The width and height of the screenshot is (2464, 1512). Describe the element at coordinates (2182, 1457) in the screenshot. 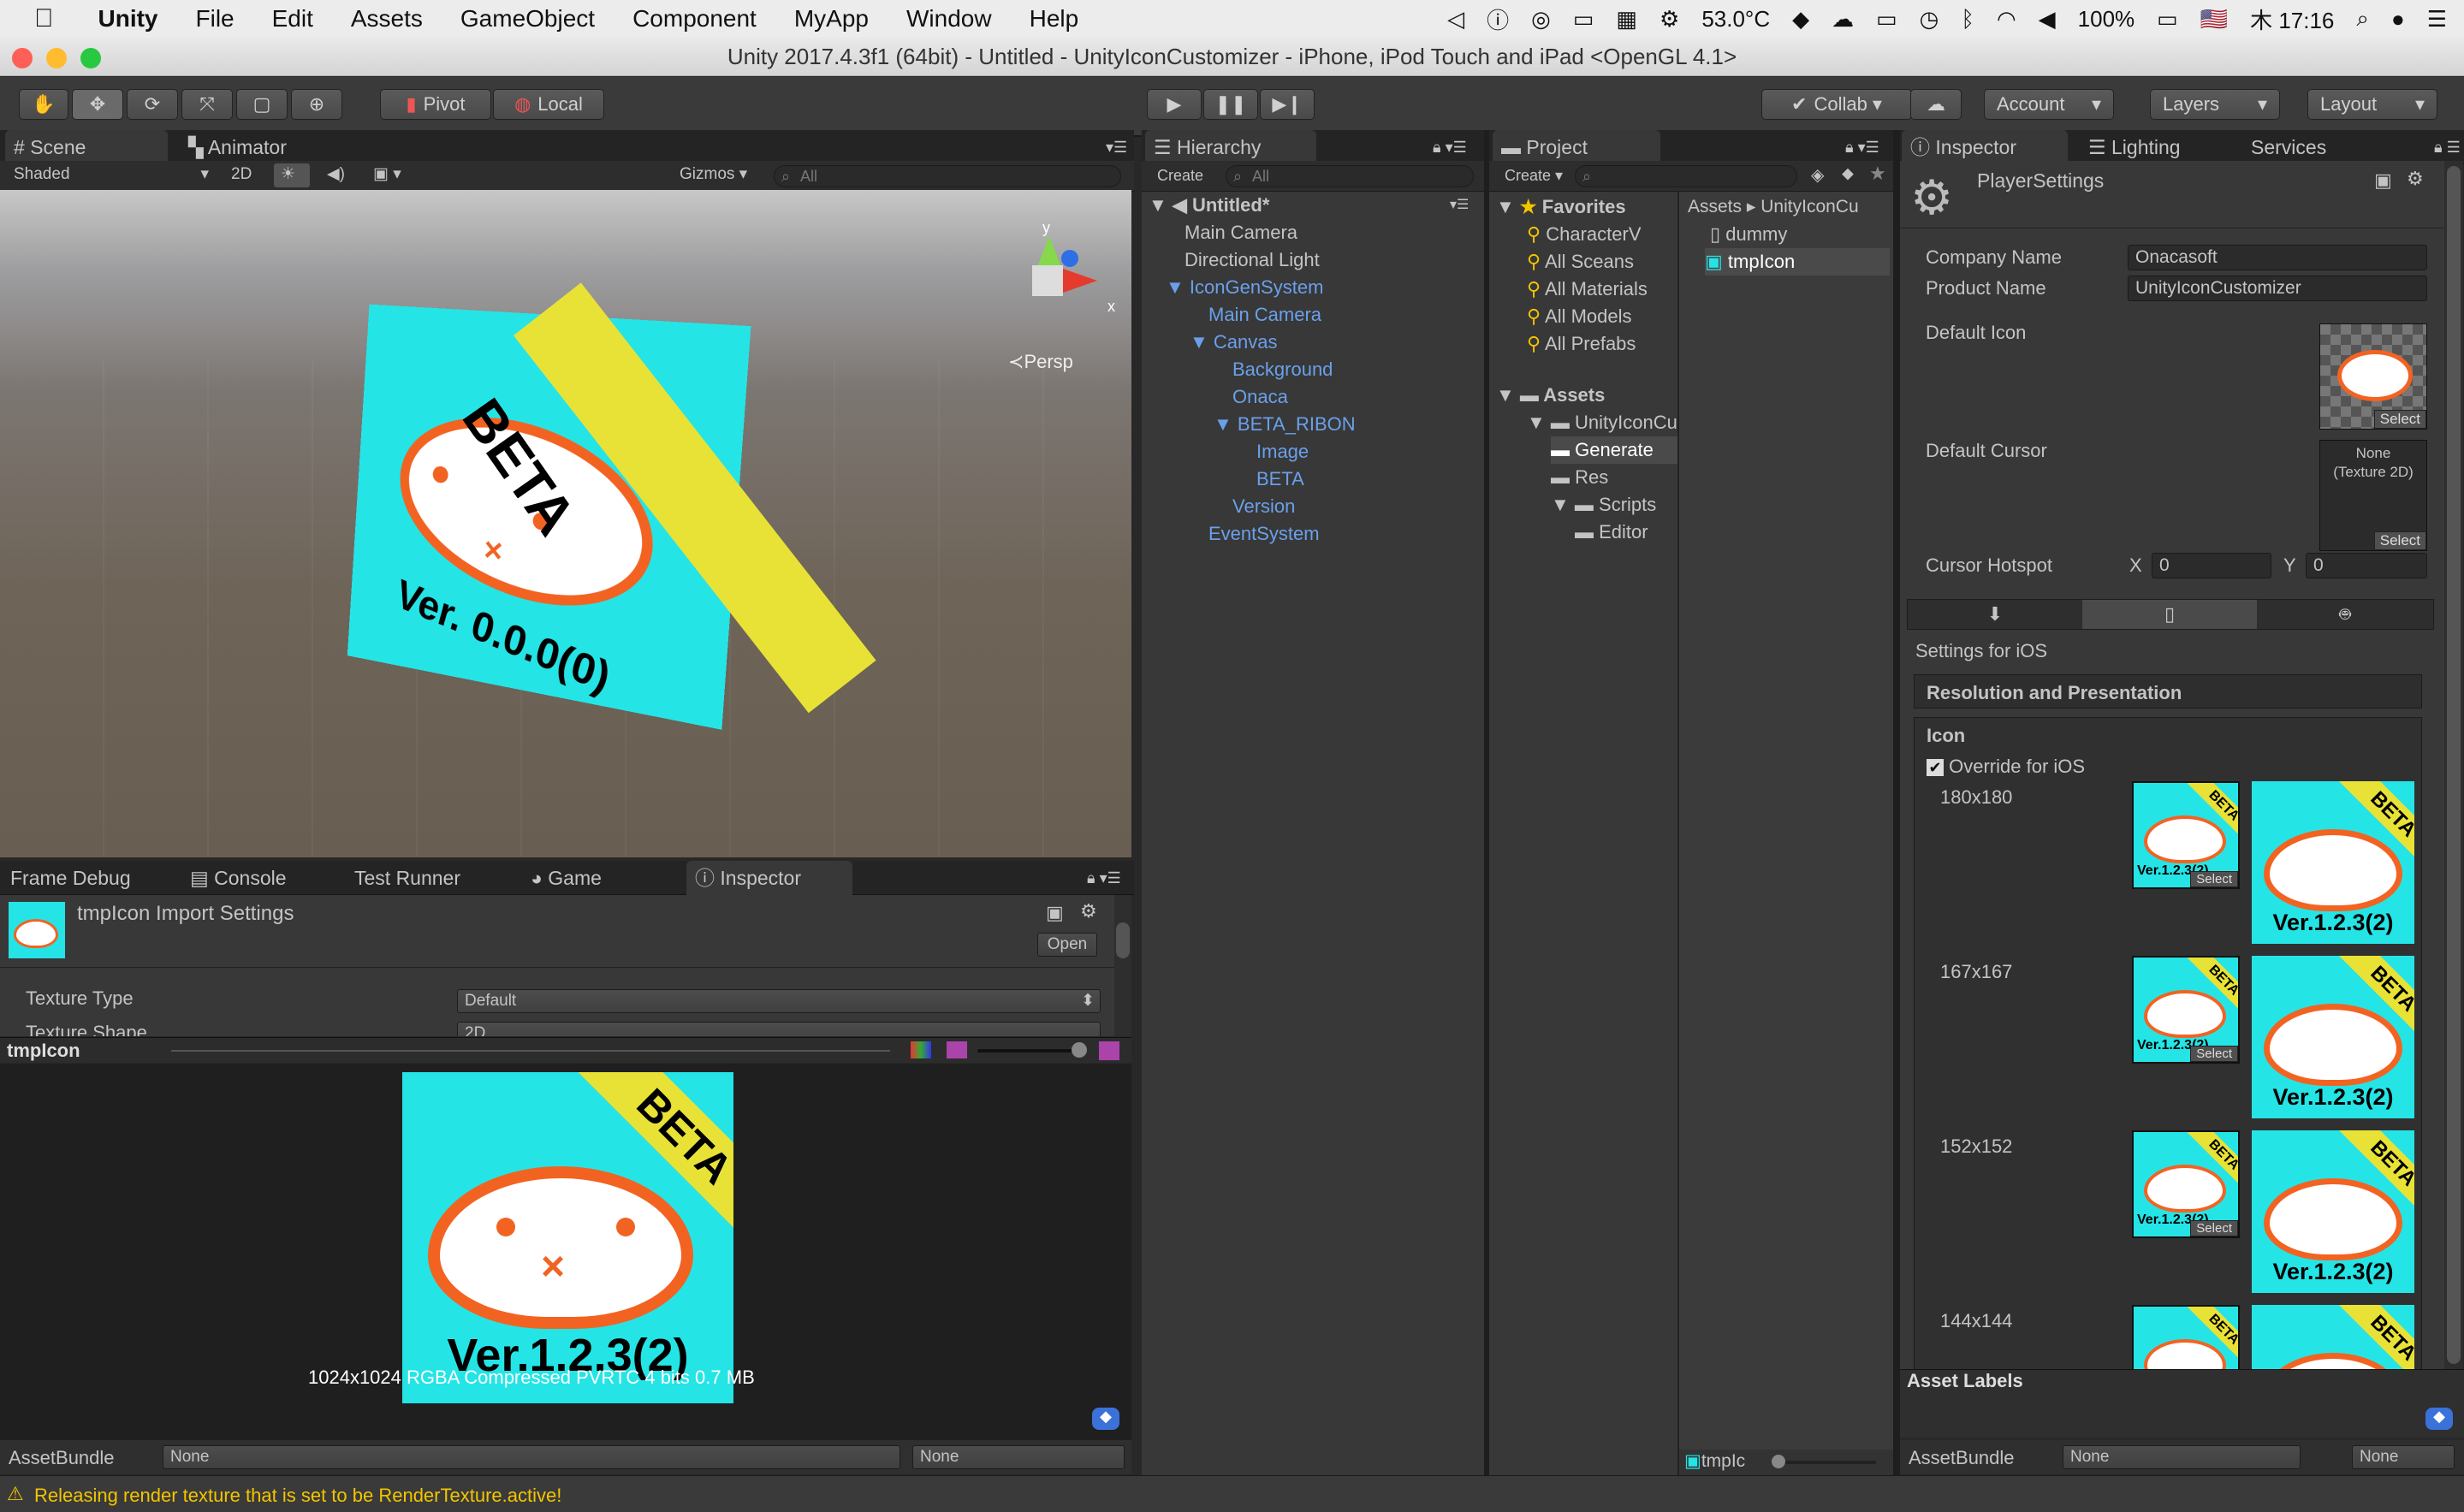

I see `assetbundle-dropdown: None` at that location.